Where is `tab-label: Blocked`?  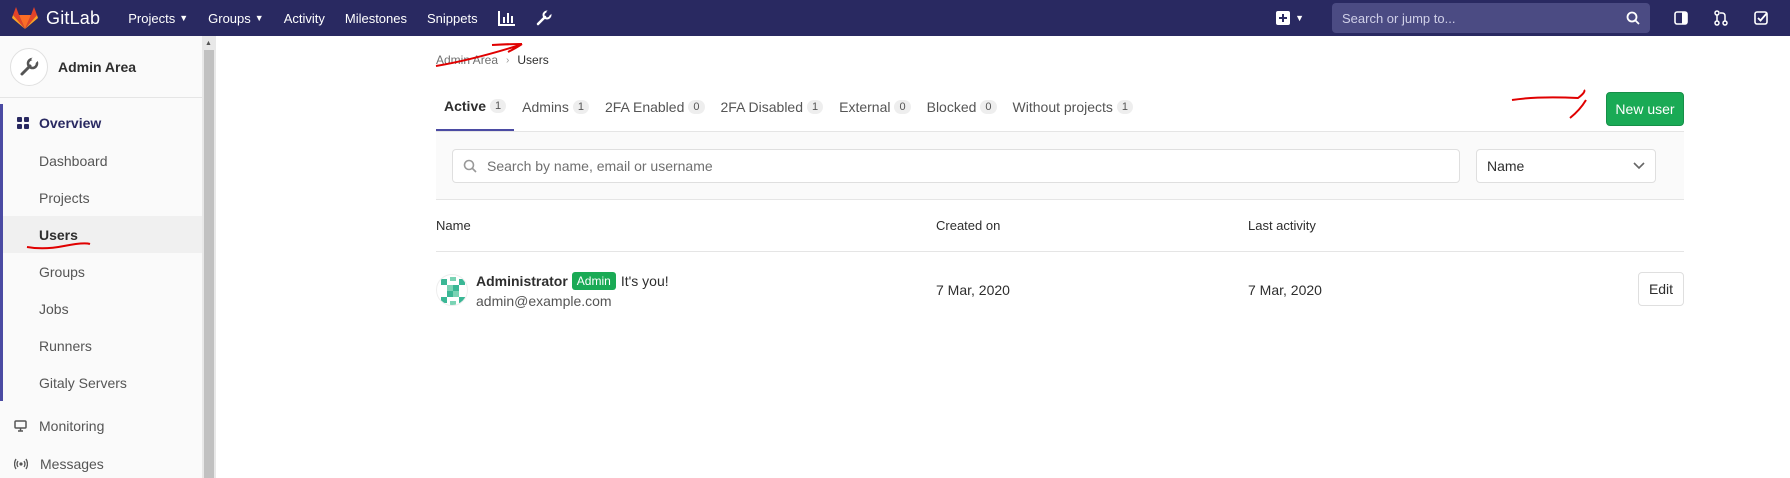
tab-label: Blocked is located at coordinates (951, 107).